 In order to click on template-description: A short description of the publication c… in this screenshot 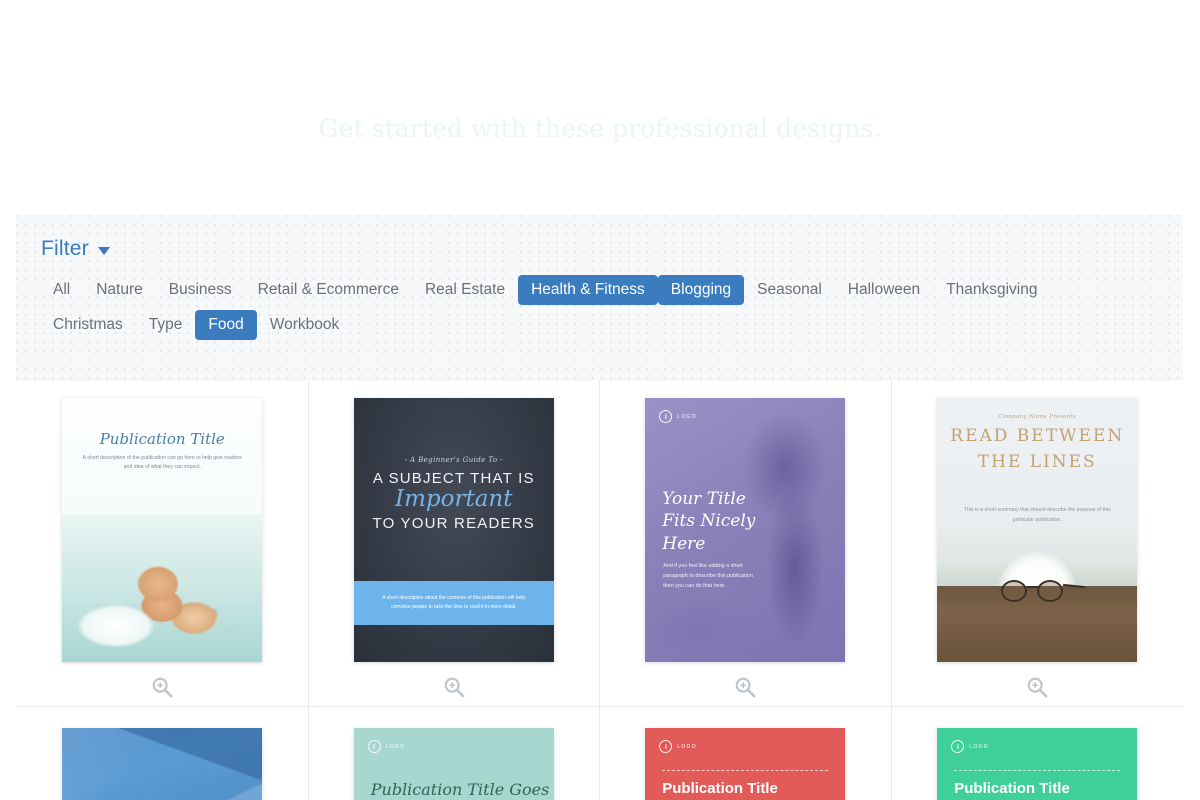, I will do `click(162, 463)`.